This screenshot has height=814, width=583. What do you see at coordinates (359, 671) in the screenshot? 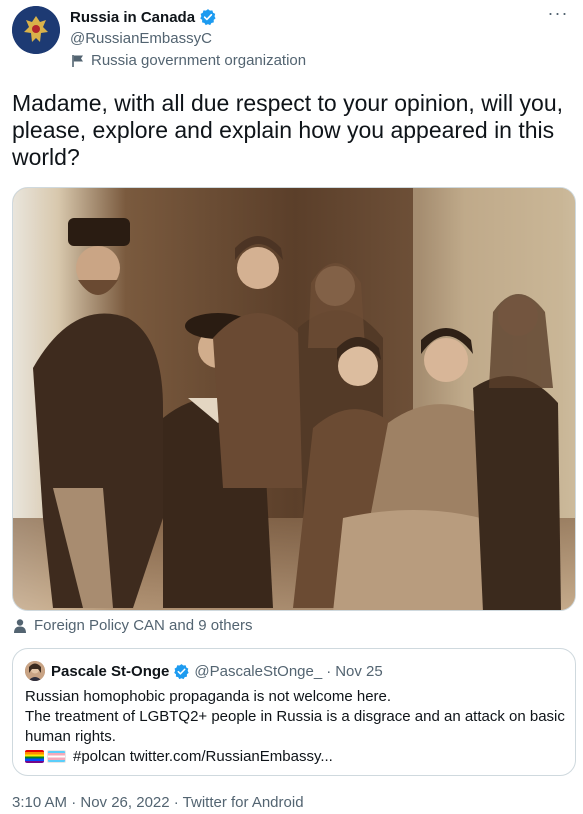
I see `quoted-tweet-date: Nov 25` at bounding box center [359, 671].